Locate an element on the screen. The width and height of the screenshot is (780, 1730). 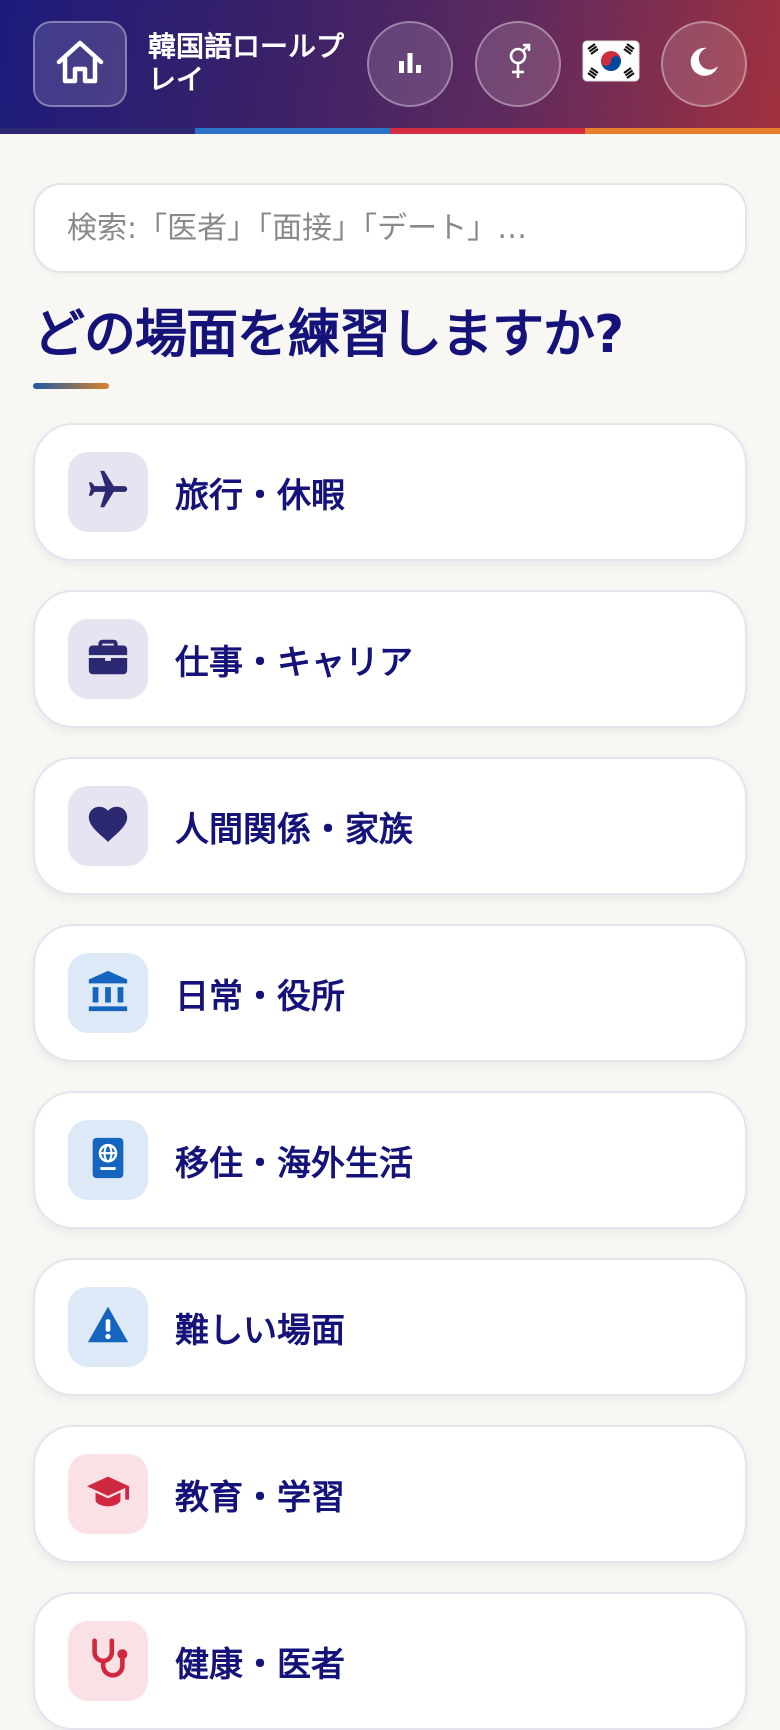
home-button is located at coordinates (80, 64).